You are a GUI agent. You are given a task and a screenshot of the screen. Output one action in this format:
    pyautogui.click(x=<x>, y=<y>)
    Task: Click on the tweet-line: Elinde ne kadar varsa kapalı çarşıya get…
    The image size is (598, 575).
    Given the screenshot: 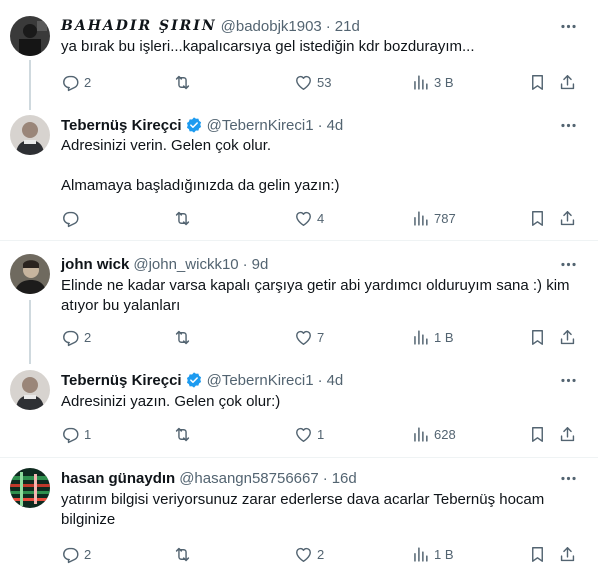 What is the action you would take?
    pyautogui.click(x=315, y=285)
    